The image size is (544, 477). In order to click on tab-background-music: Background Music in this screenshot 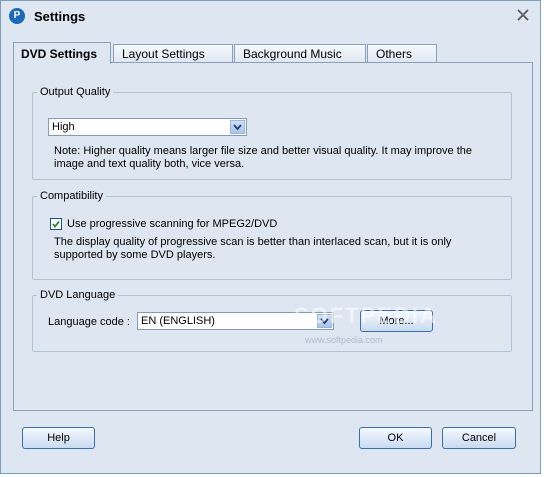, I will do `click(300, 53)`.